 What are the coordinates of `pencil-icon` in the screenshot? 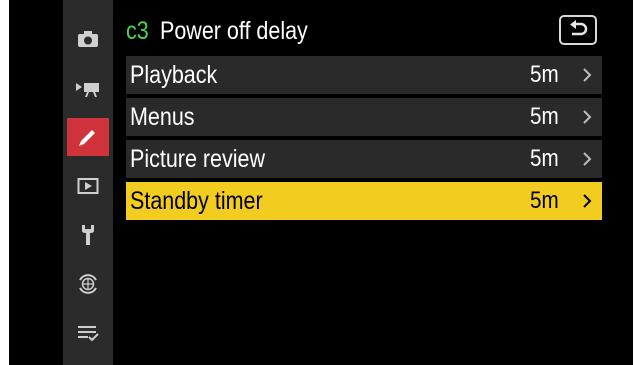 It's located at (87, 138).